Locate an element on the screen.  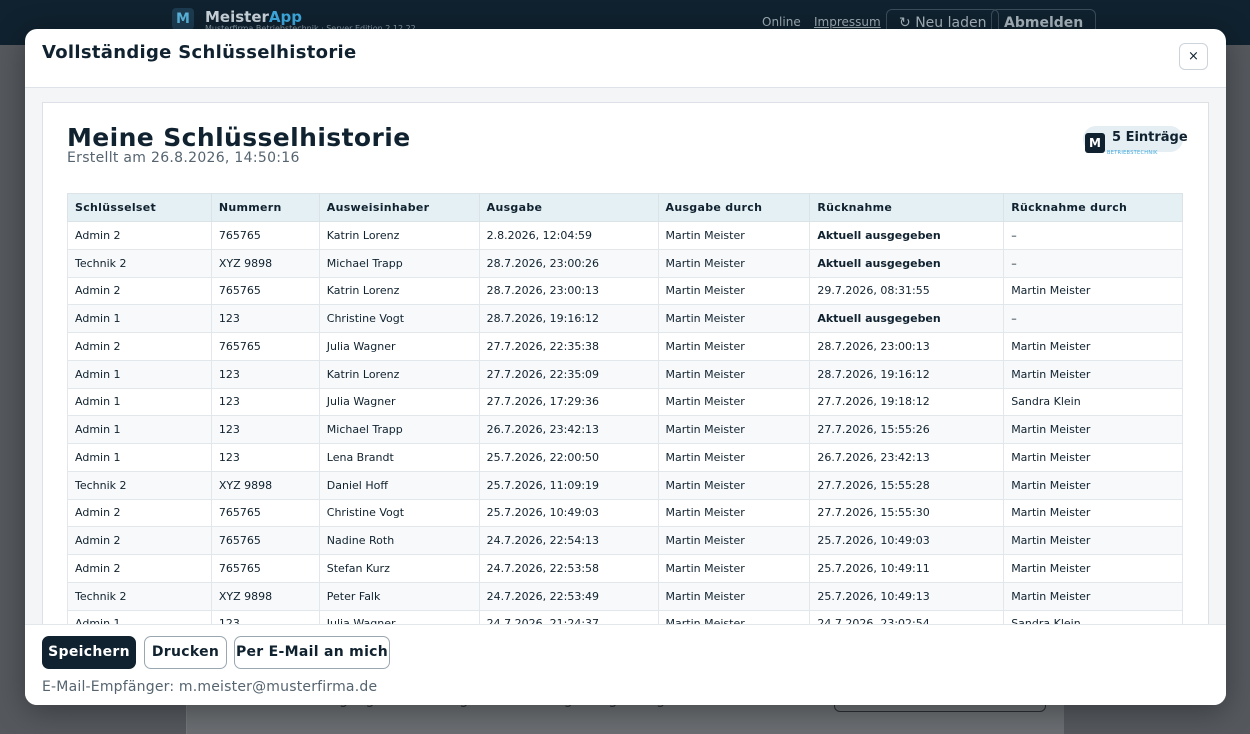
table-cell: 24.7.2026, 22:53:58 is located at coordinates (568, 568).